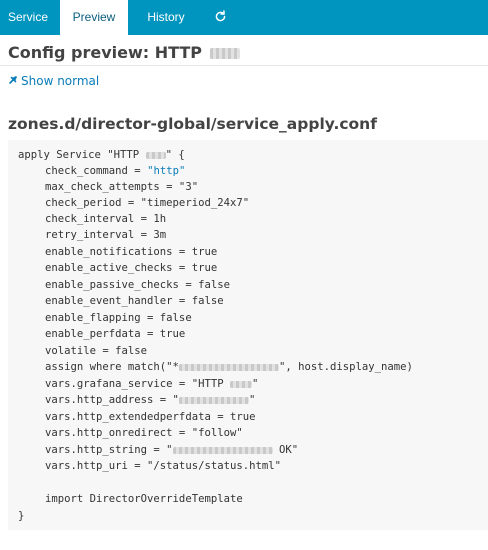 The width and height of the screenshot is (488, 550). Describe the element at coordinates (244, 17) in the screenshot. I see `tab-bar: Service Preview History` at that location.